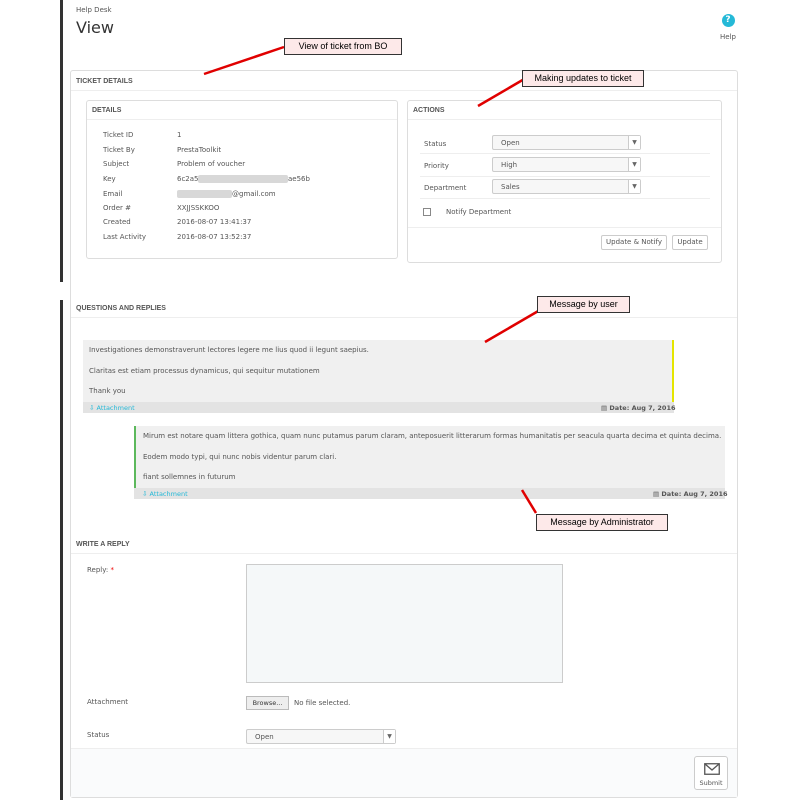 Image resolution: width=800 pixels, height=800 pixels. I want to click on detail-label: Last Activity, so click(124, 237).